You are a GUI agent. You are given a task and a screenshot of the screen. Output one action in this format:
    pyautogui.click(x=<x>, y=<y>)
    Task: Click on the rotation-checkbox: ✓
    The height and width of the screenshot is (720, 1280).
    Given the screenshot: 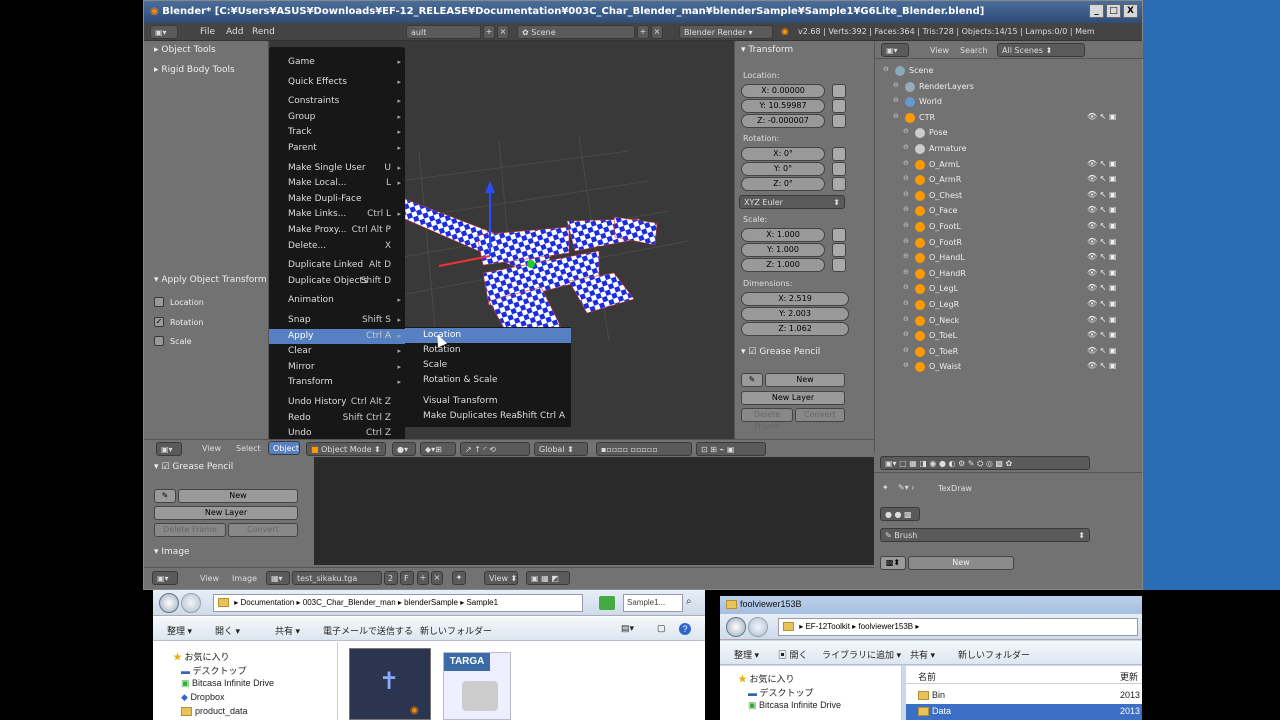 What is the action you would take?
    pyautogui.click(x=159, y=322)
    